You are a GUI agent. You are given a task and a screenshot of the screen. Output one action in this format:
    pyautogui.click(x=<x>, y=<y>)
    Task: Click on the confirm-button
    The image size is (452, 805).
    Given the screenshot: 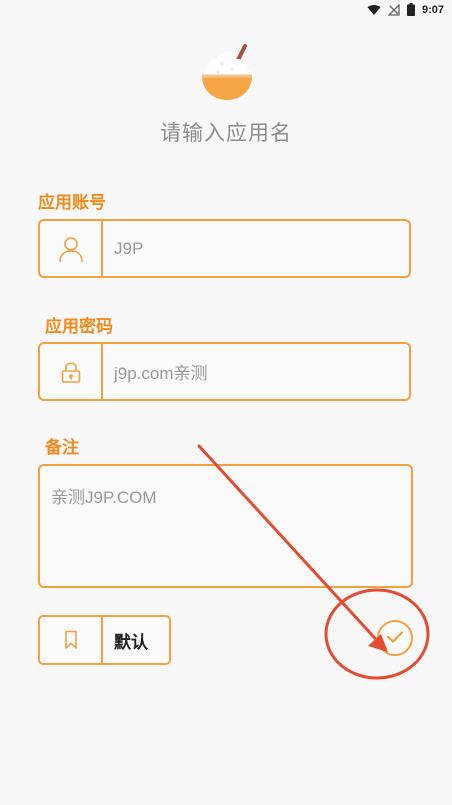 What is the action you would take?
    pyautogui.click(x=395, y=638)
    